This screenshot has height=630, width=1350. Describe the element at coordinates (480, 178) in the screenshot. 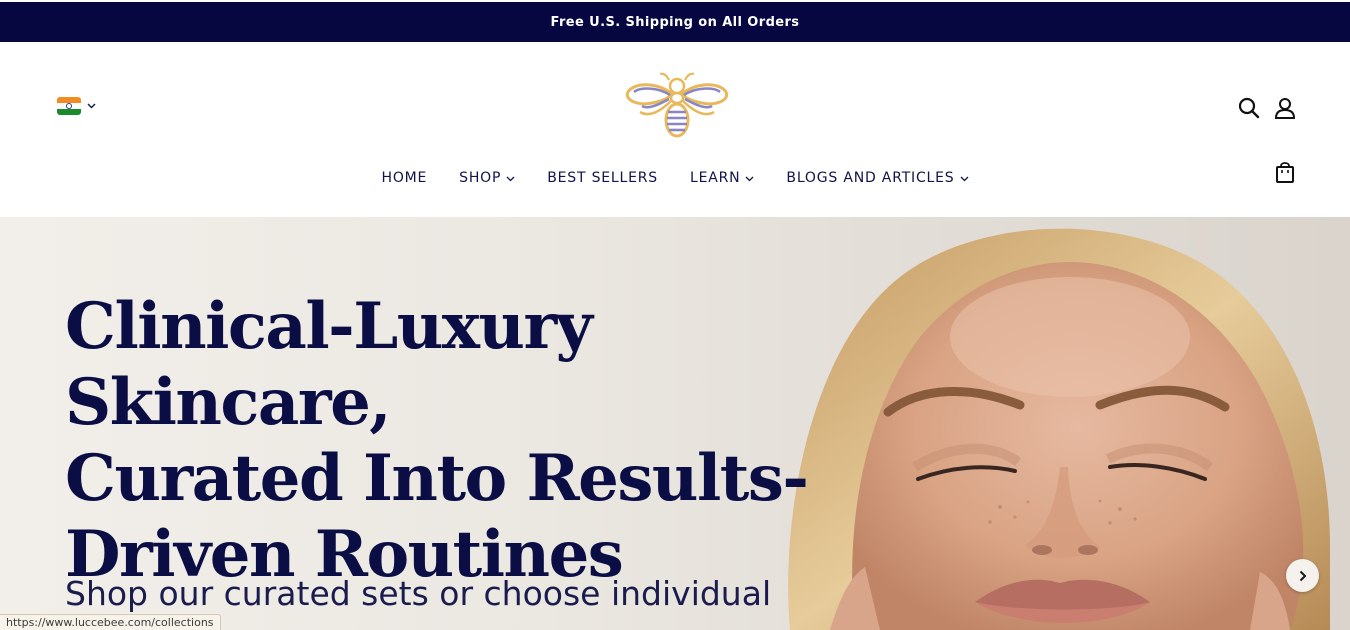

I see `nav-shop-label: SHOP` at that location.